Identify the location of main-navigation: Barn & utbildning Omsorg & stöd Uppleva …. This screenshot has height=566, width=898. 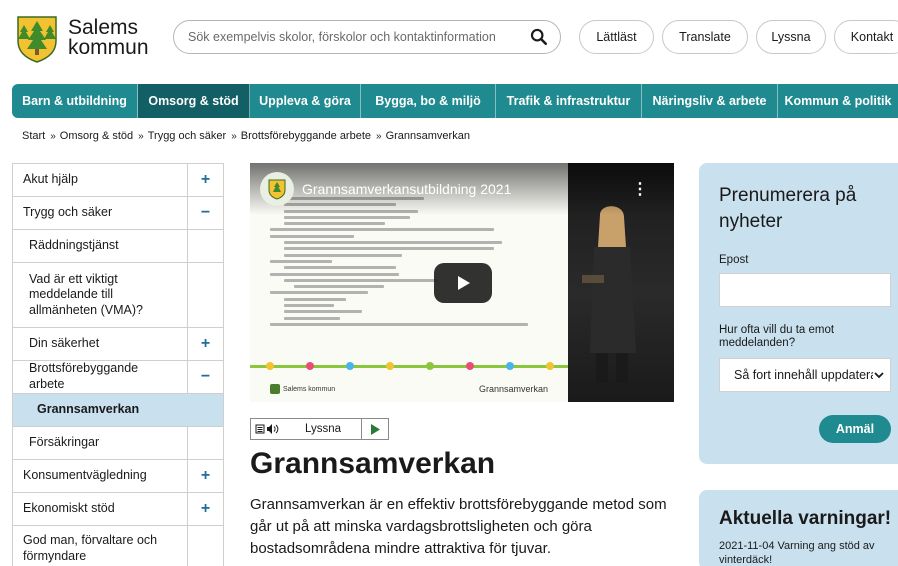
(455, 101).